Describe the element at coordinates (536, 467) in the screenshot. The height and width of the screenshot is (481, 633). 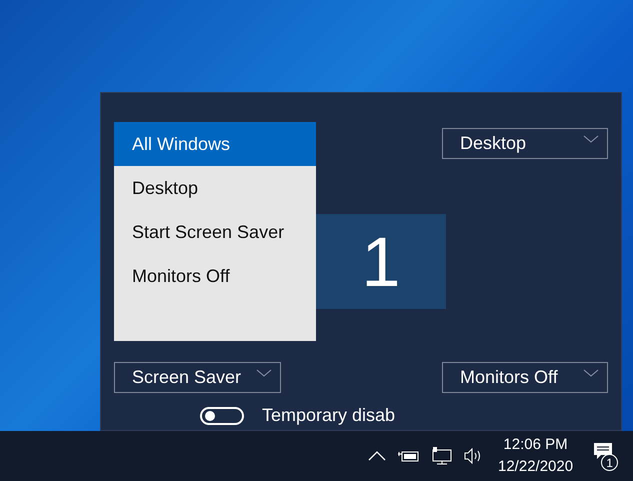
I see `clock-date: 12/22/2020` at that location.